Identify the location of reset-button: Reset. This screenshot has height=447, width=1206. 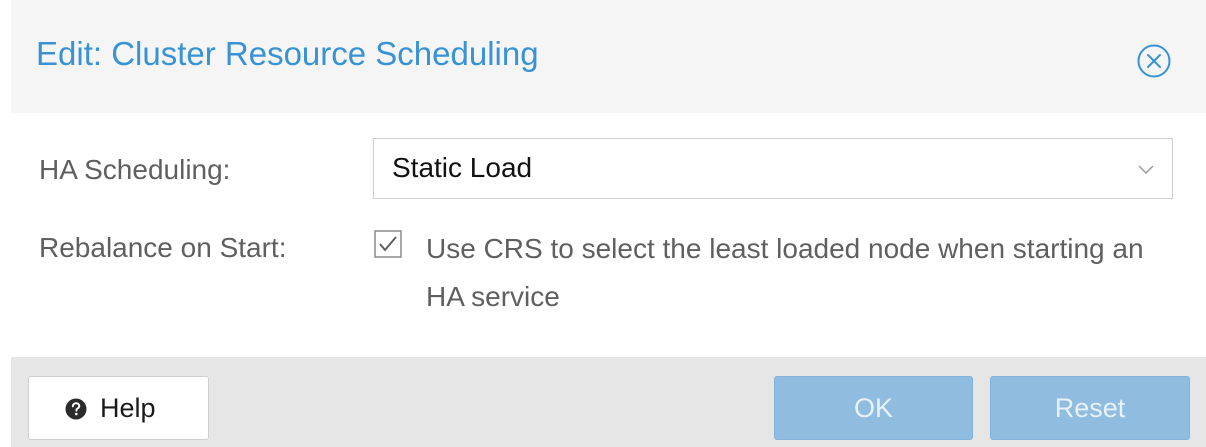
(1090, 408).